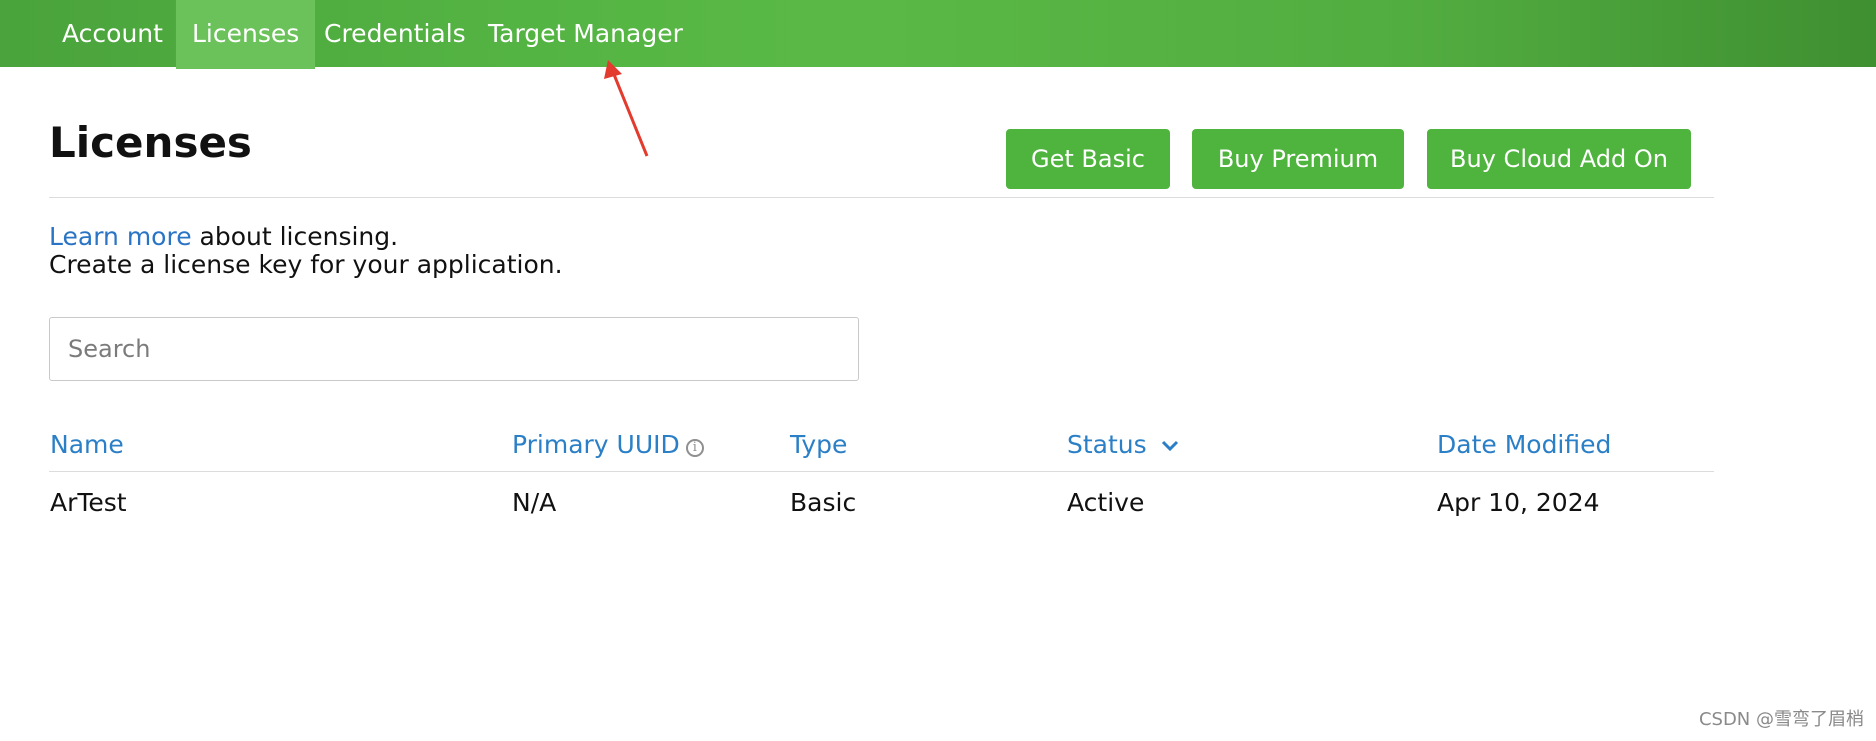 The image size is (1876, 741). I want to click on cell-type: Basic, so click(823, 502).